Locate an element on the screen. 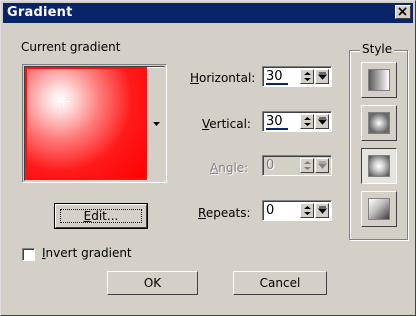 The image size is (416, 316). gradient-dropdown-button is located at coordinates (155, 123).